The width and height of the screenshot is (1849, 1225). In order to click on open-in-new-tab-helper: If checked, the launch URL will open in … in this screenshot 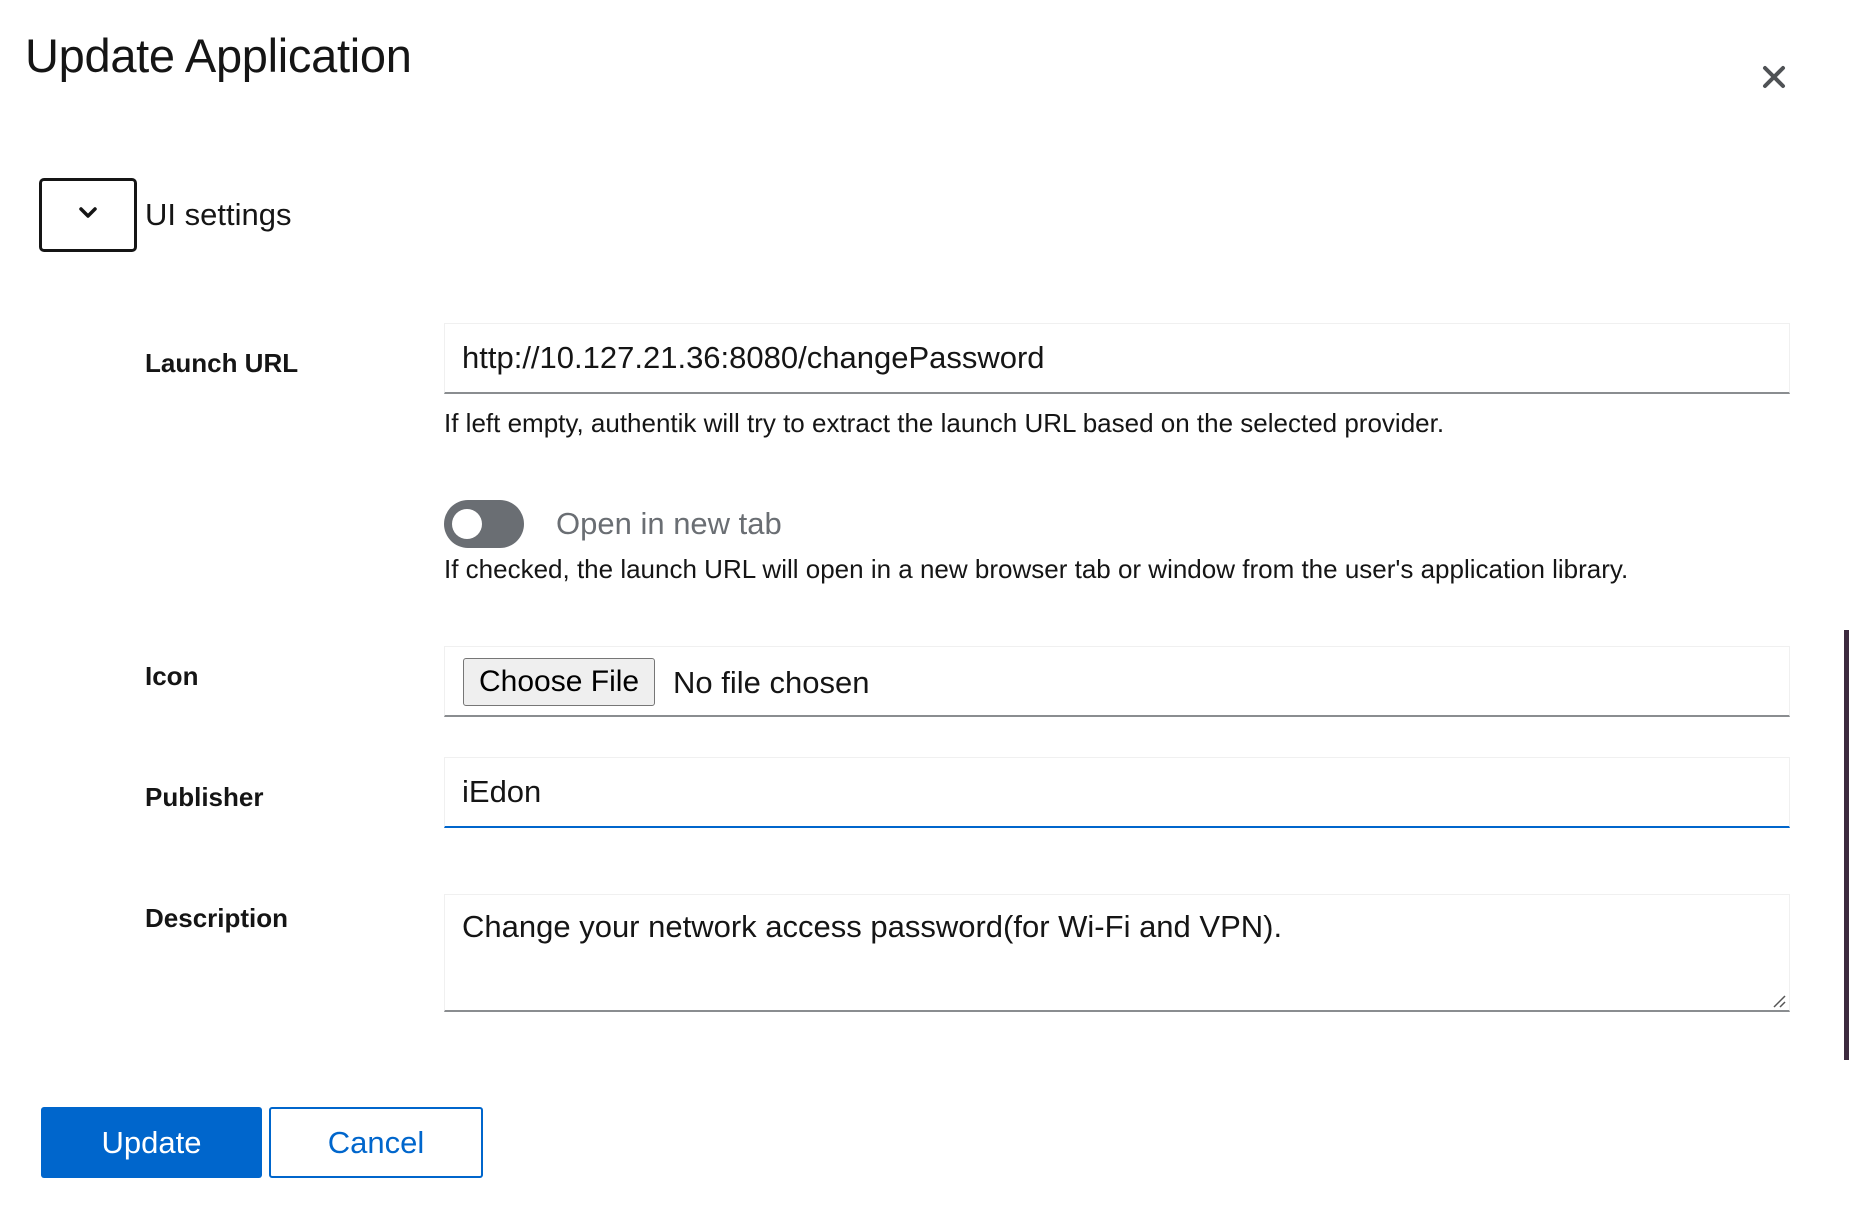, I will do `click(1036, 569)`.